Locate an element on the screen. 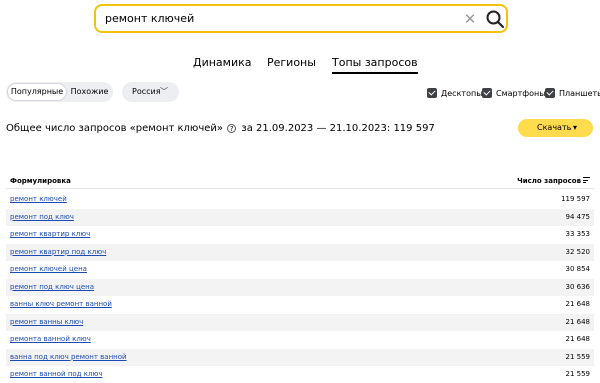 Image resolution: width=600 pixels, height=383 pixels. search-box: ремонт ключей ✕ is located at coordinates (301, 18).